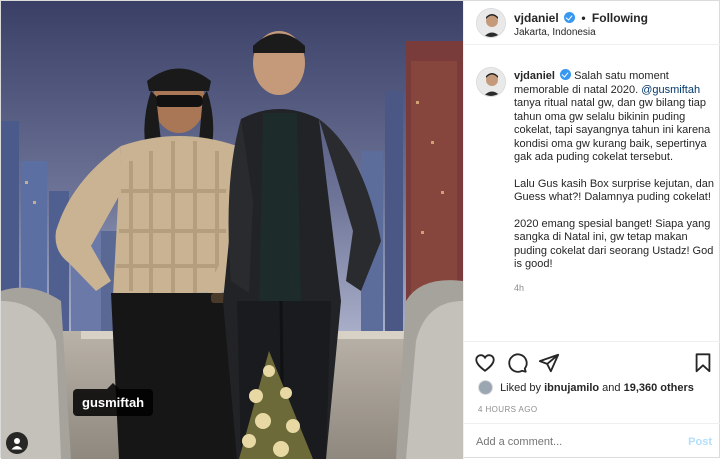  I want to click on comment-icon, so click(518, 363).